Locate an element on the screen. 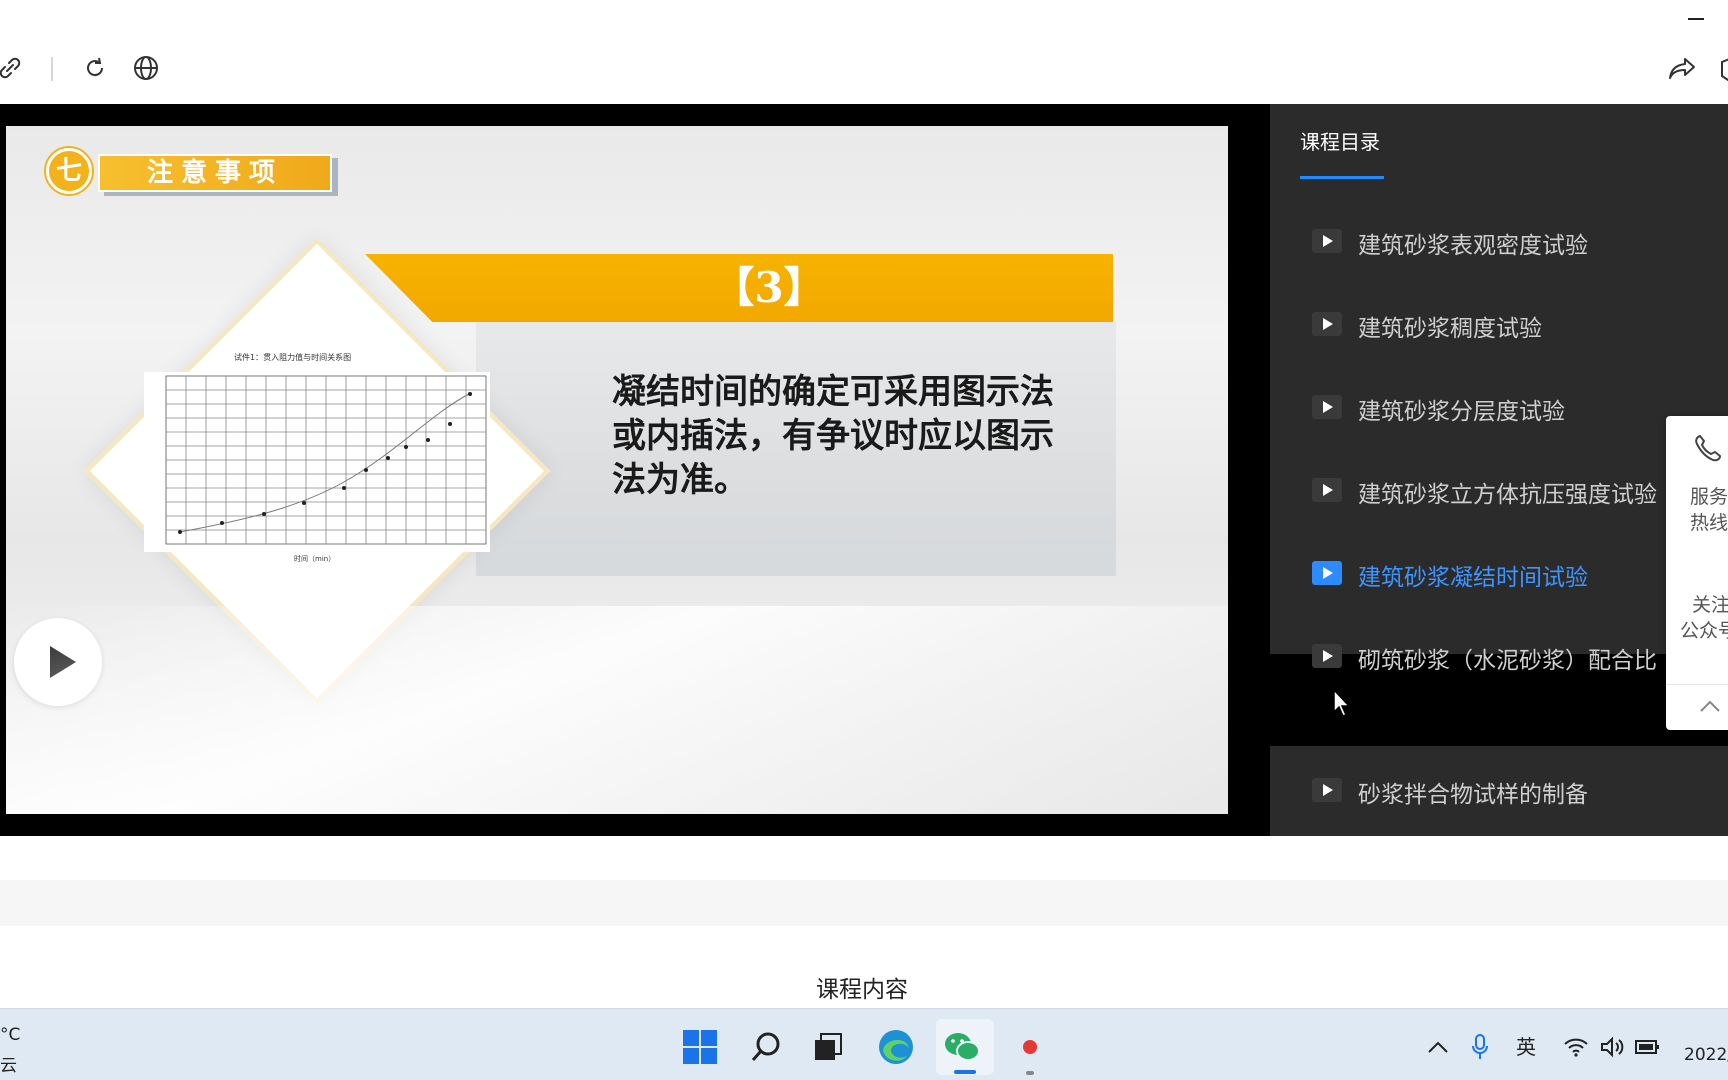 The height and width of the screenshot is (1080, 1728). slide-chart-graph is located at coordinates (326, 460).